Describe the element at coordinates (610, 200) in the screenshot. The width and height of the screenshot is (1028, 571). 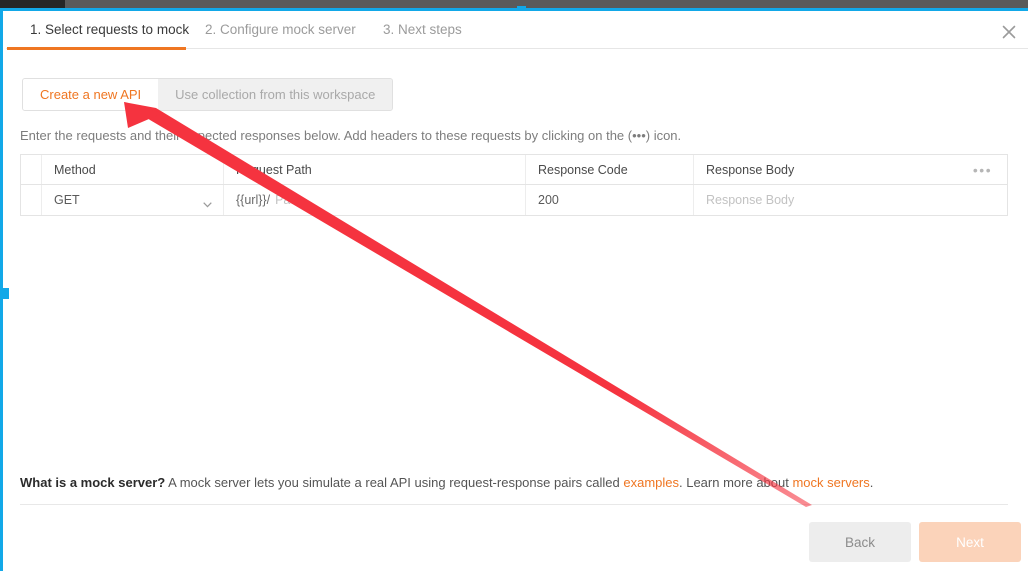
I see `response-code-input: 200` at that location.